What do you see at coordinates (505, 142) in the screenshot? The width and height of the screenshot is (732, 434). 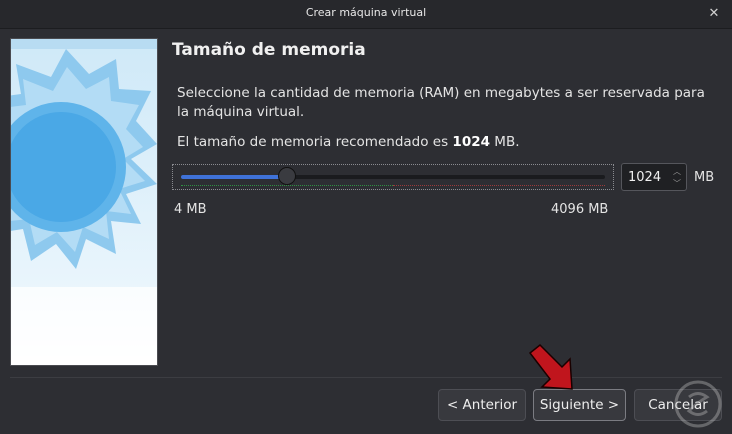 I see `recommend-suffix: MB.` at bounding box center [505, 142].